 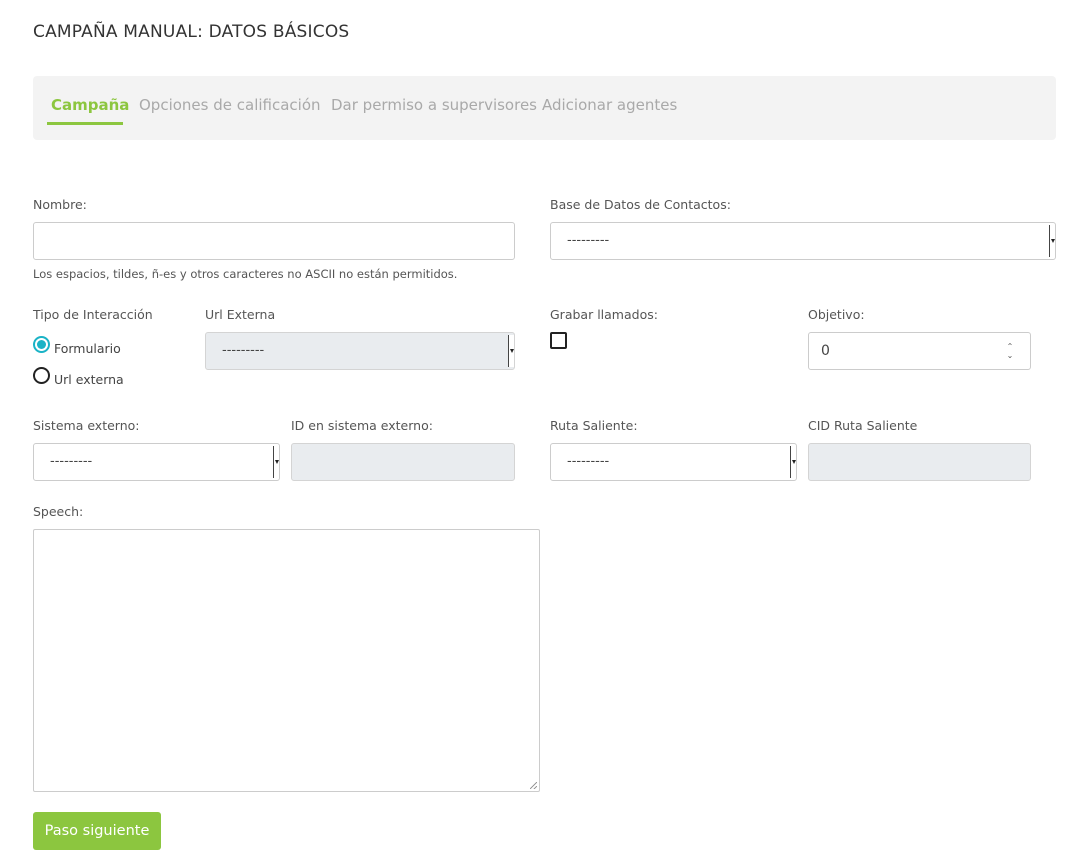 What do you see at coordinates (243, 350) in the screenshot?
I see `url-externa-selected: ---------` at bounding box center [243, 350].